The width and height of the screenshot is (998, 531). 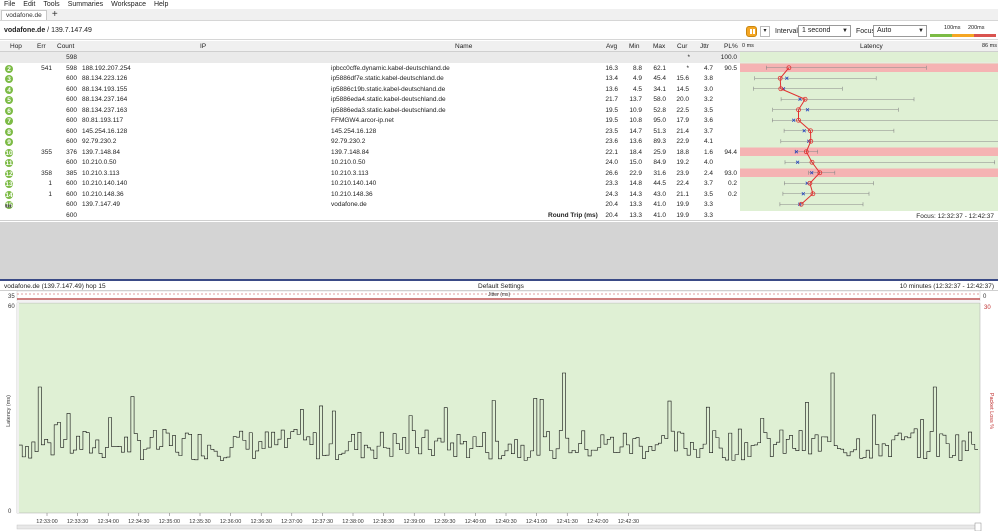 I want to click on scale-bad-bar, so click(x=985, y=35).